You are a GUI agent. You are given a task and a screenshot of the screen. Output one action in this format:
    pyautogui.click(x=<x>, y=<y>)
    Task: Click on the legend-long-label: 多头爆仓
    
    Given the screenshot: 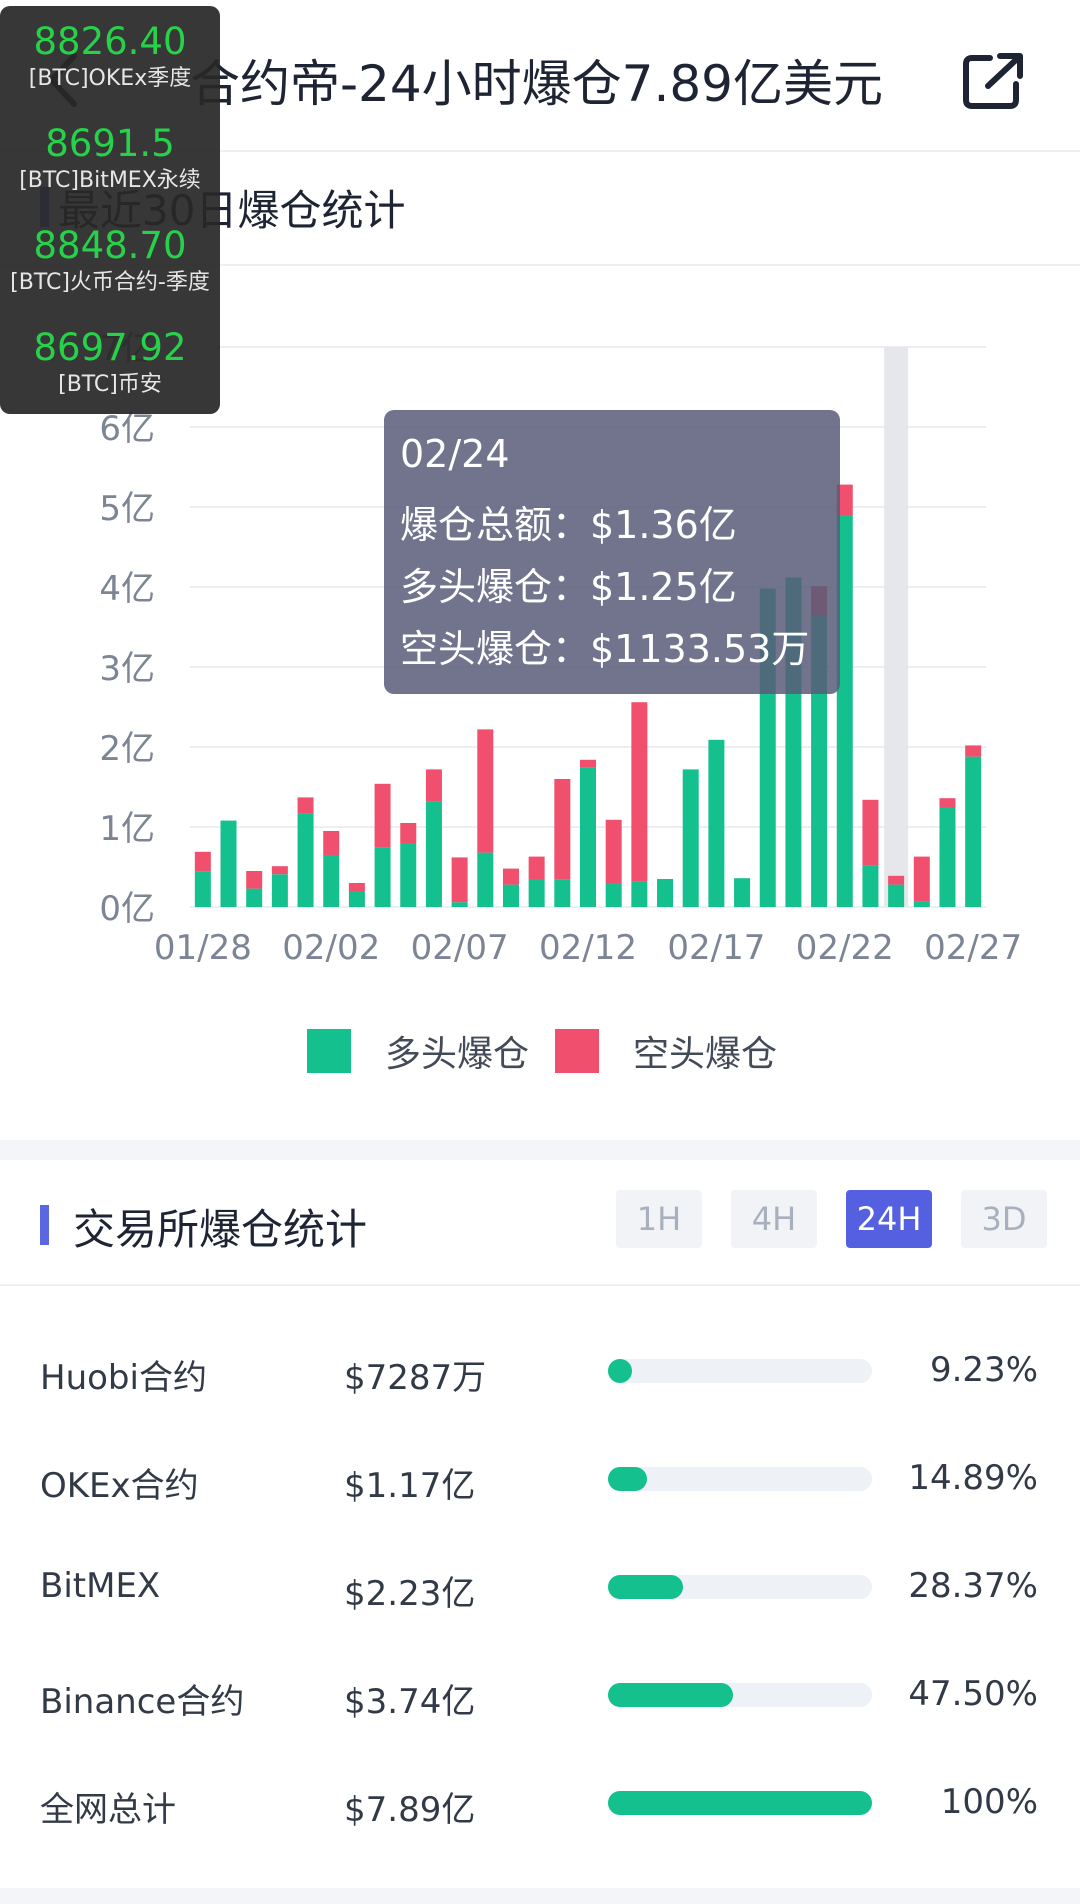 What is the action you would take?
    pyautogui.click(x=457, y=1054)
    